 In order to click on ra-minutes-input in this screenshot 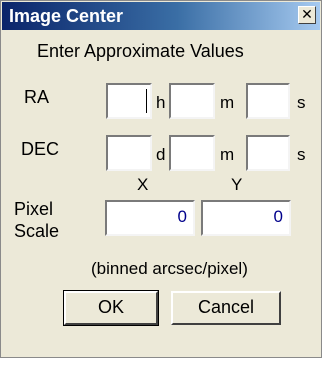, I will do `click(192, 101)`.